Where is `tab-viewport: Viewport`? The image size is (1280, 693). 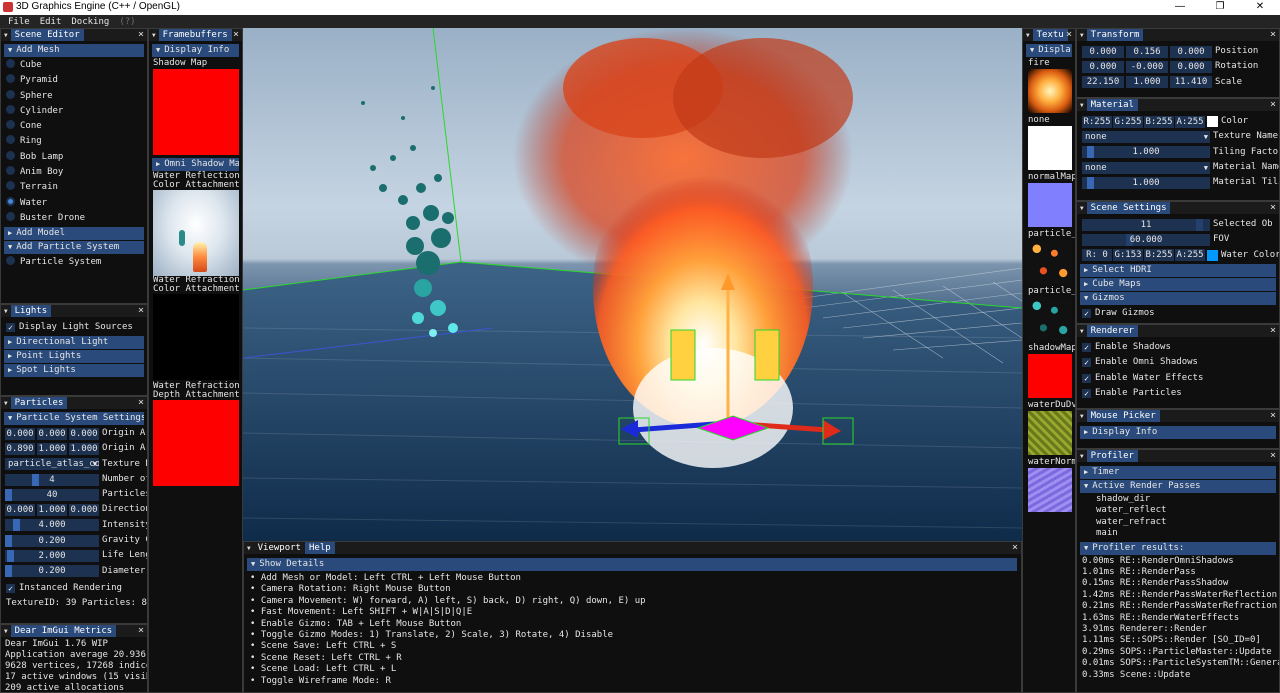 tab-viewport: Viewport is located at coordinates (279, 548).